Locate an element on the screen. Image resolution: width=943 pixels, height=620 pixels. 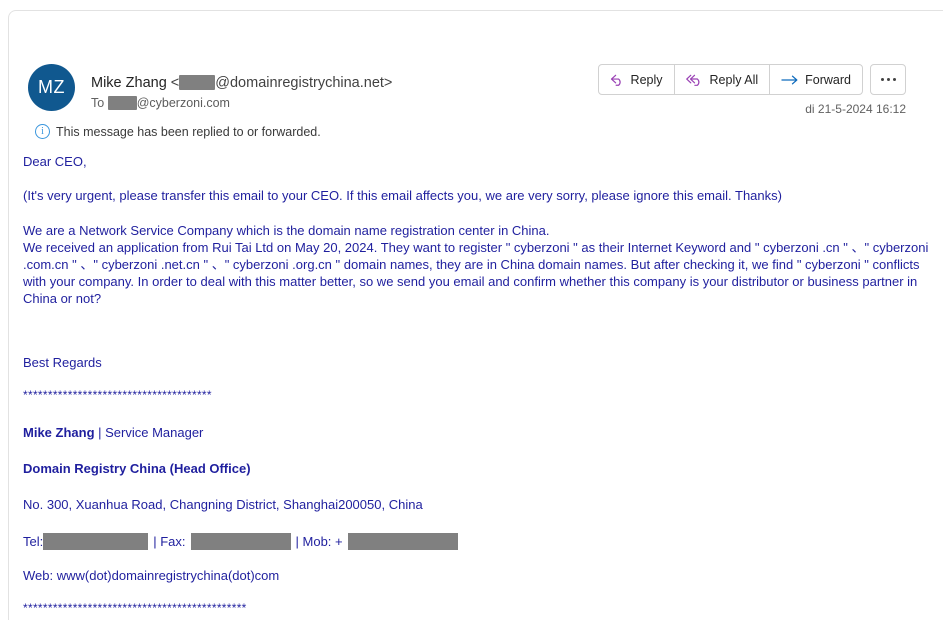
reply-button-group: Reply Reply All Forward is located at coordinates (730, 79).